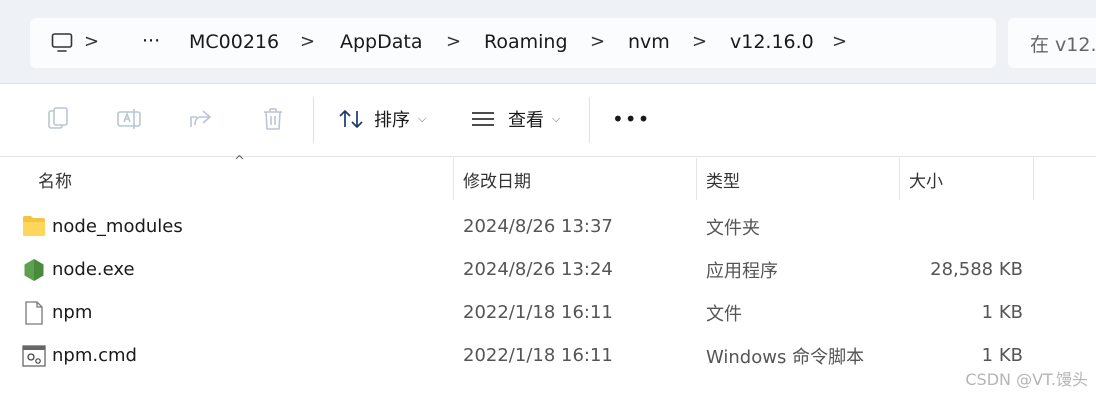 This screenshot has width=1096, height=396. I want to click on nodejs-icon, so click(34, 270).